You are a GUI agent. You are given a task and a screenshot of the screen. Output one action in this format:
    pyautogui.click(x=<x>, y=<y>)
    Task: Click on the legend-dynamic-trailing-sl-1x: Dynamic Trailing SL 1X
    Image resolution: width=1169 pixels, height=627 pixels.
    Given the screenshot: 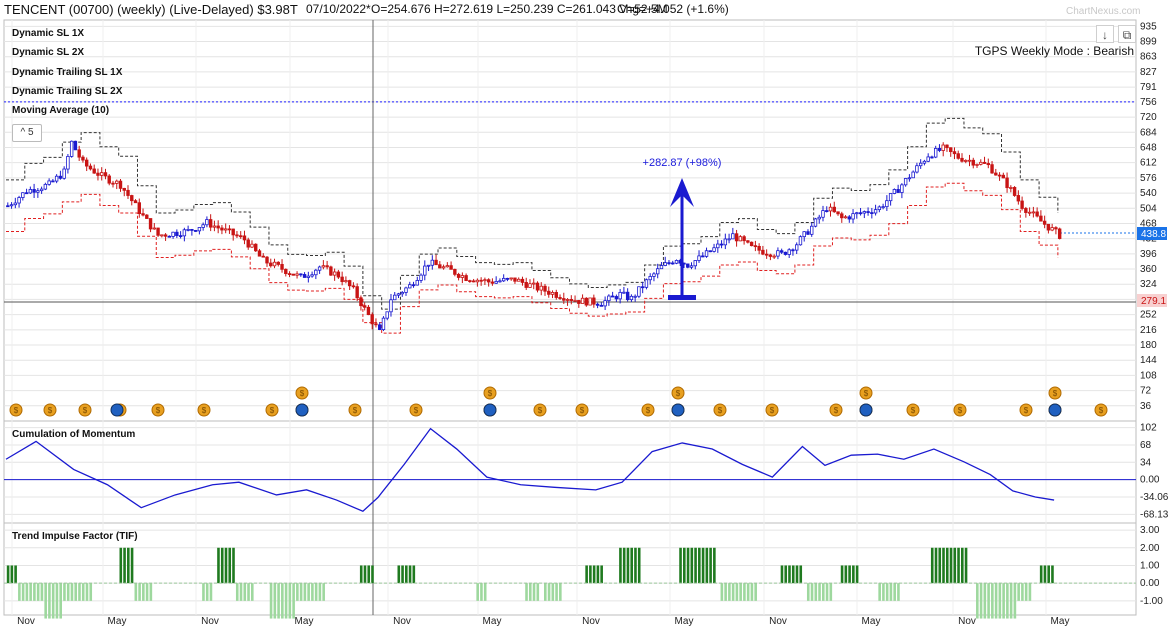 What is the action you would take?
    pyautogui.click(x=67, y=72)
    